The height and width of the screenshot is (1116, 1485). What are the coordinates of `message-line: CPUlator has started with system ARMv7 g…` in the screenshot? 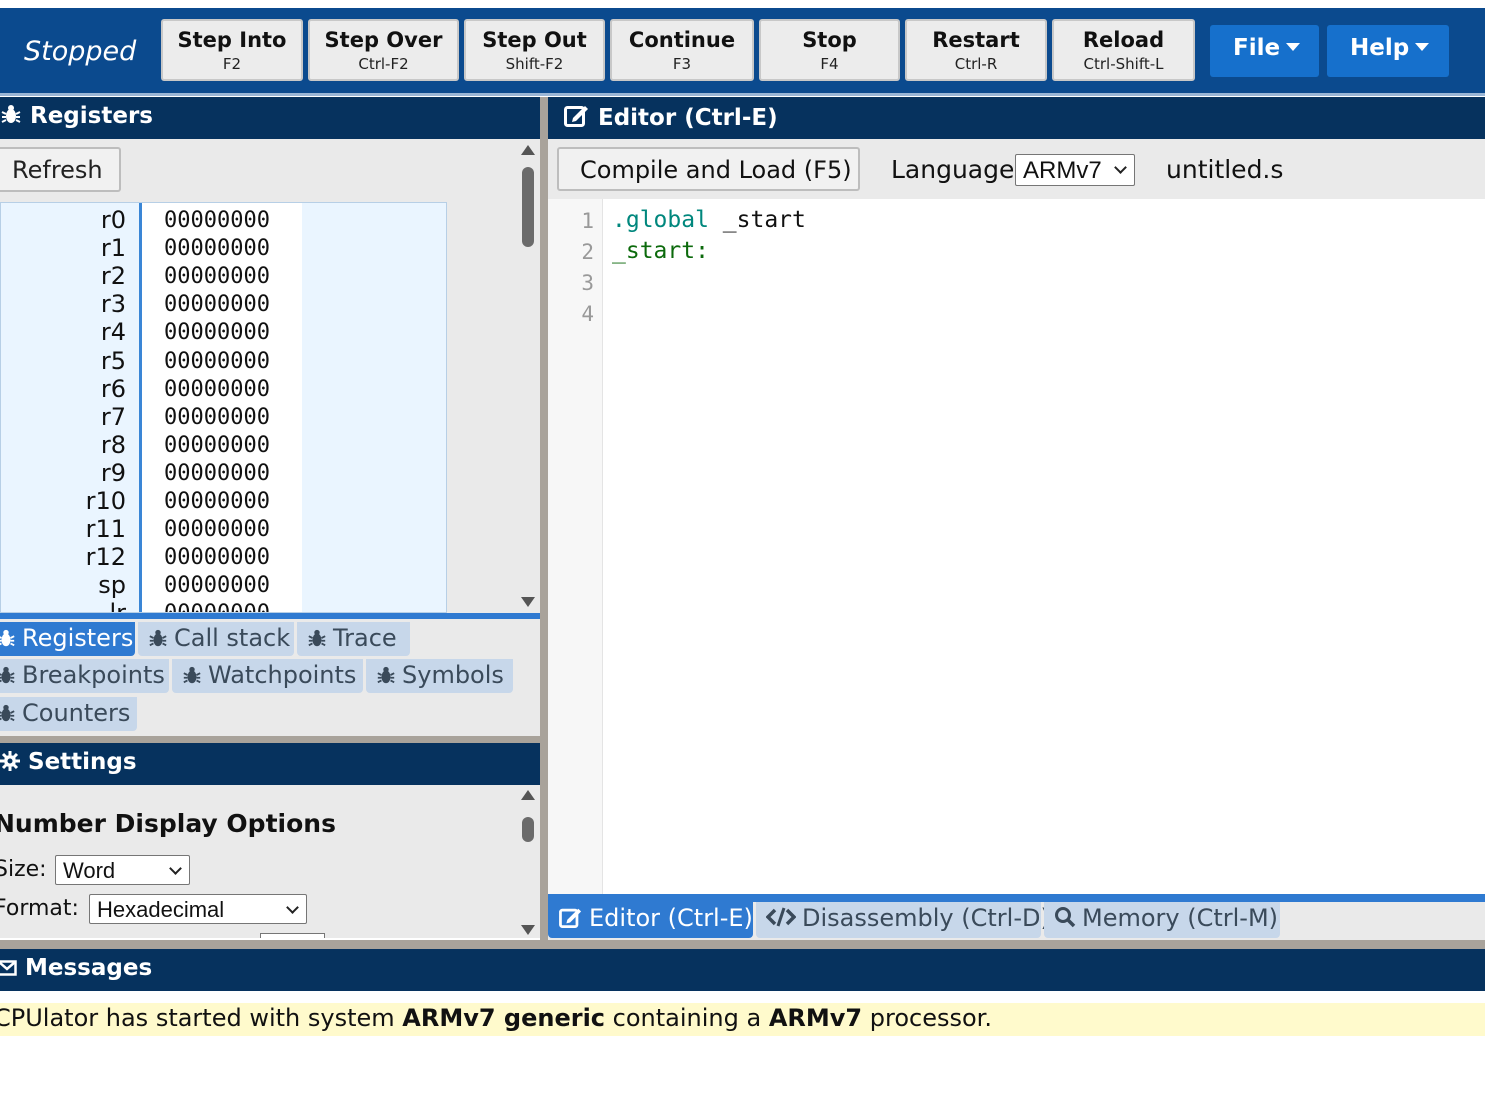 It's located at (742, 1019).